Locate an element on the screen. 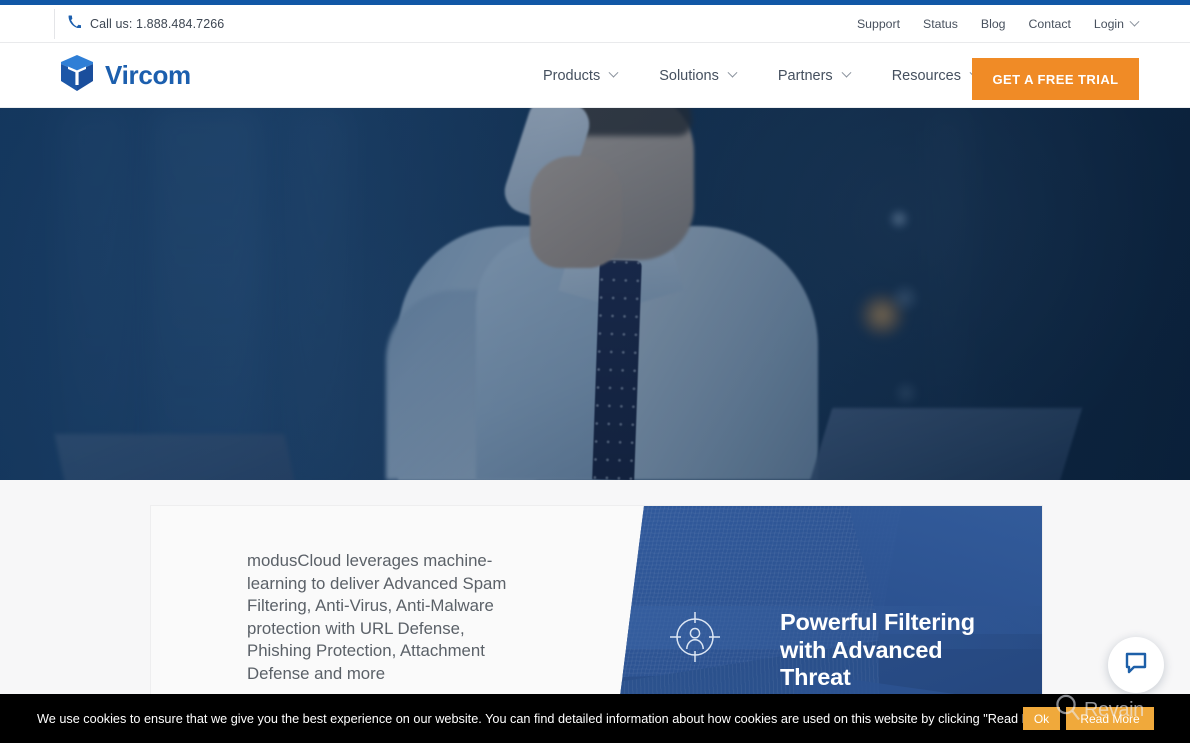  cookie-read-more-button: Read More is located at coordinates (1110, 718).